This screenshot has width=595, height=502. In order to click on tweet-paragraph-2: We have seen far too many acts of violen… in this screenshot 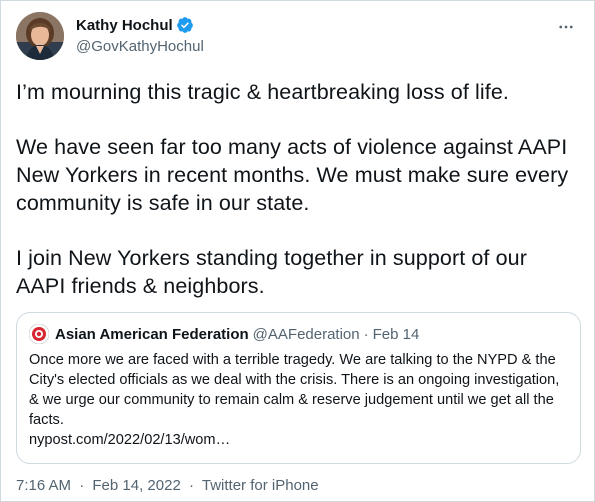, I will do `click(292, 175)`.